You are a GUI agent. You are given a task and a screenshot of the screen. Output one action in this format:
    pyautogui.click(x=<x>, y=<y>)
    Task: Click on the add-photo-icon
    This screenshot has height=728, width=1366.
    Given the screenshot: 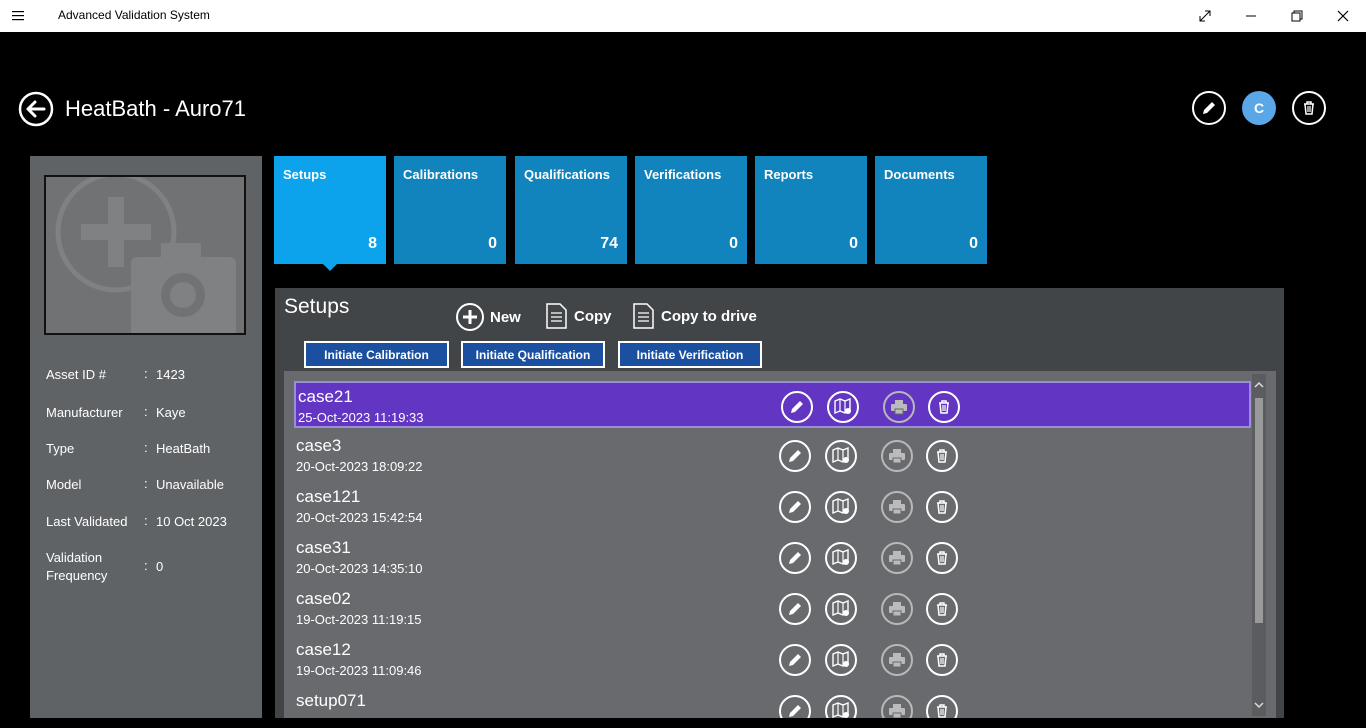 What is the action you would take?
    pyautogui.click(x=145, y=255)
    